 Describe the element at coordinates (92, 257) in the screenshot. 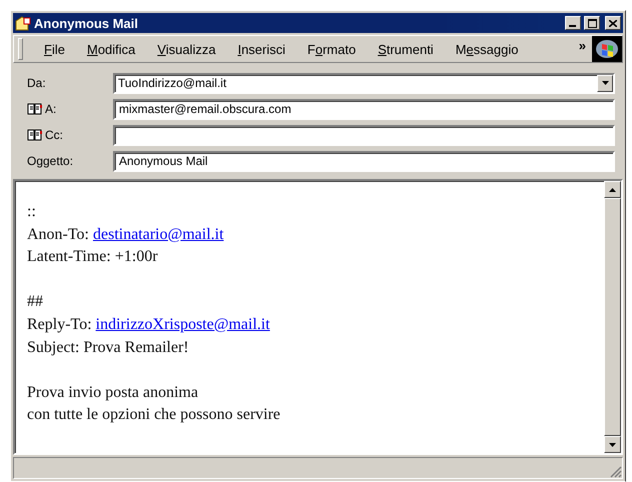

I see `message-line: Latent-Time: +1:00r` at that location.